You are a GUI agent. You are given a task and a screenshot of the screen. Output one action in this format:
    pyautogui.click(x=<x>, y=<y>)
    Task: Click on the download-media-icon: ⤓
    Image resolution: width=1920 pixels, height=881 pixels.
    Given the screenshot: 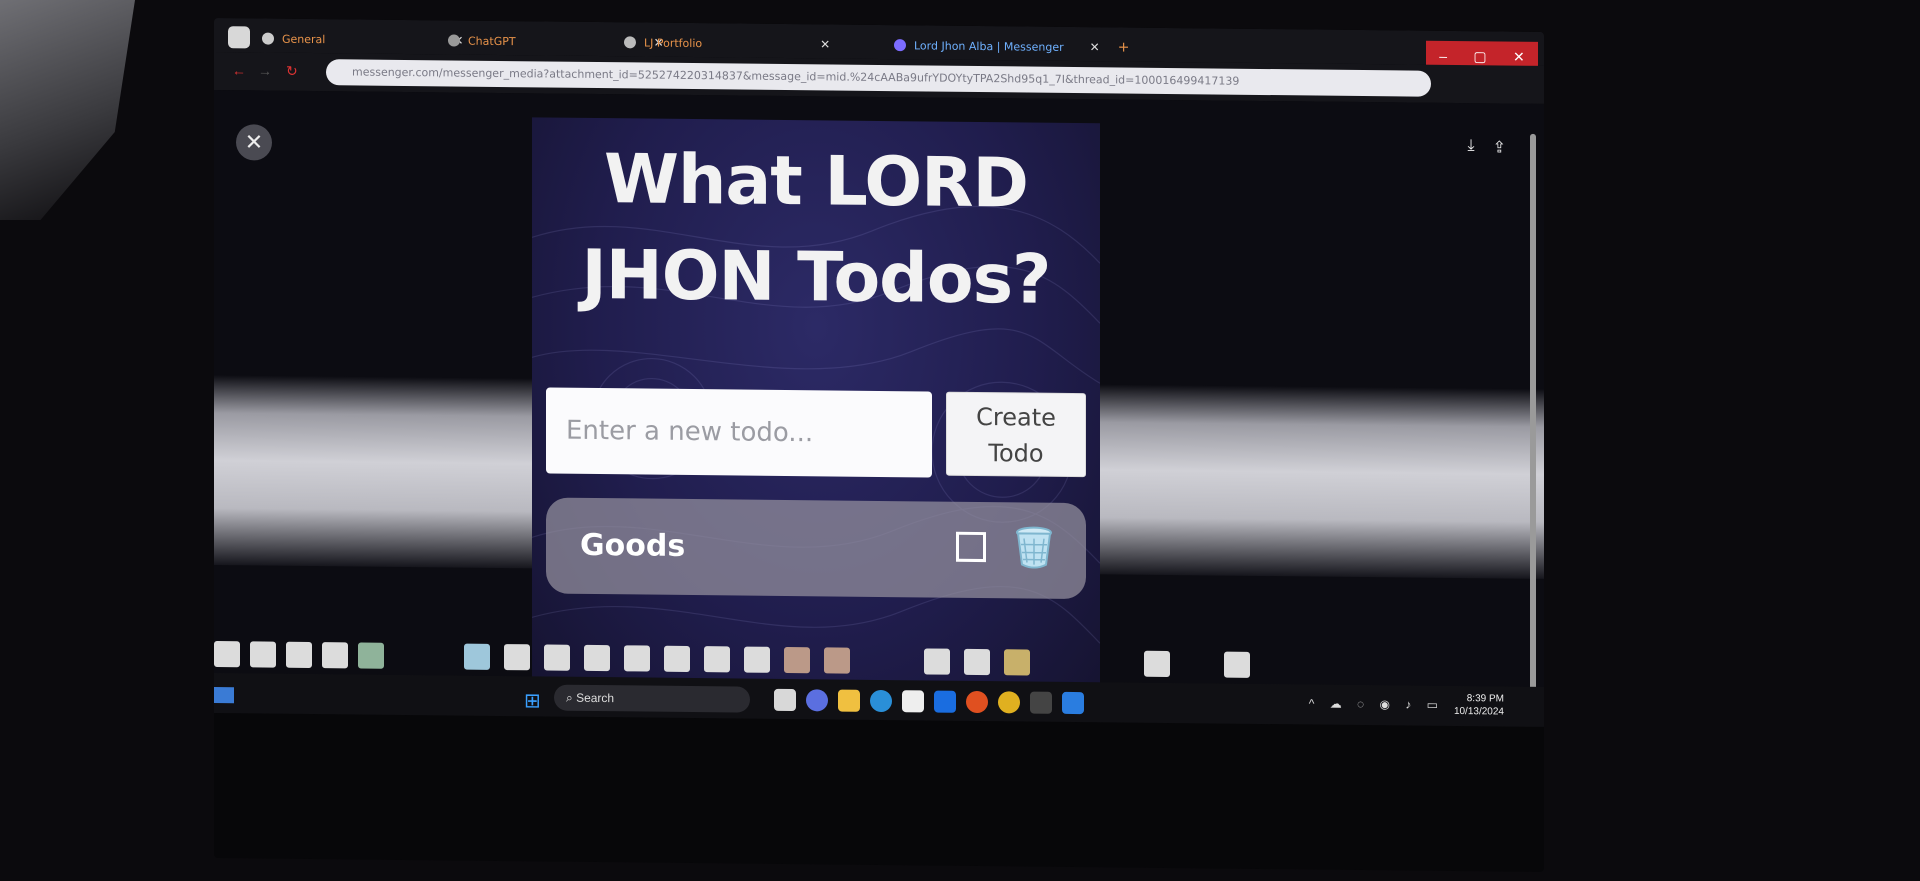 What is the action you would take?
    pyautogui.click(x=1471, y=147)
    